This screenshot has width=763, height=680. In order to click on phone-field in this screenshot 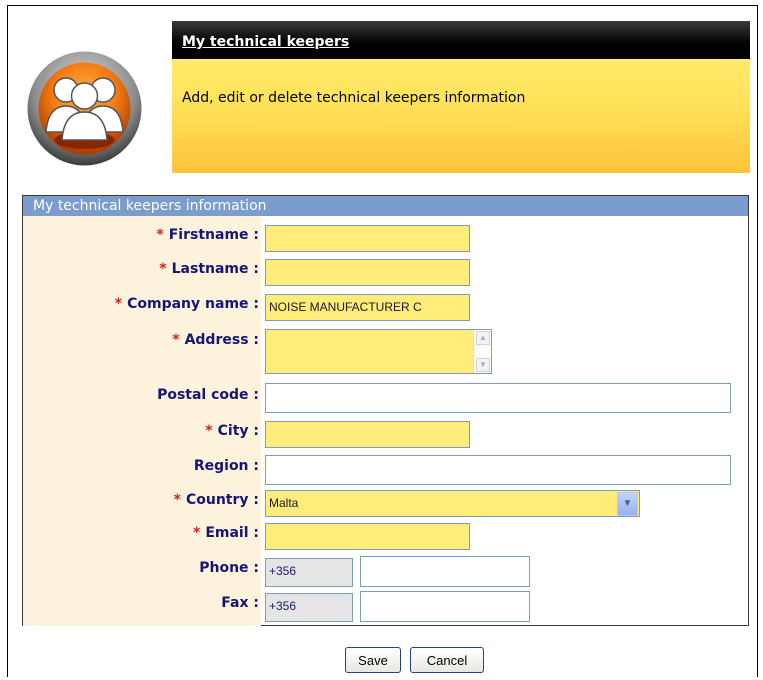, I will do `click(445, 571)`.